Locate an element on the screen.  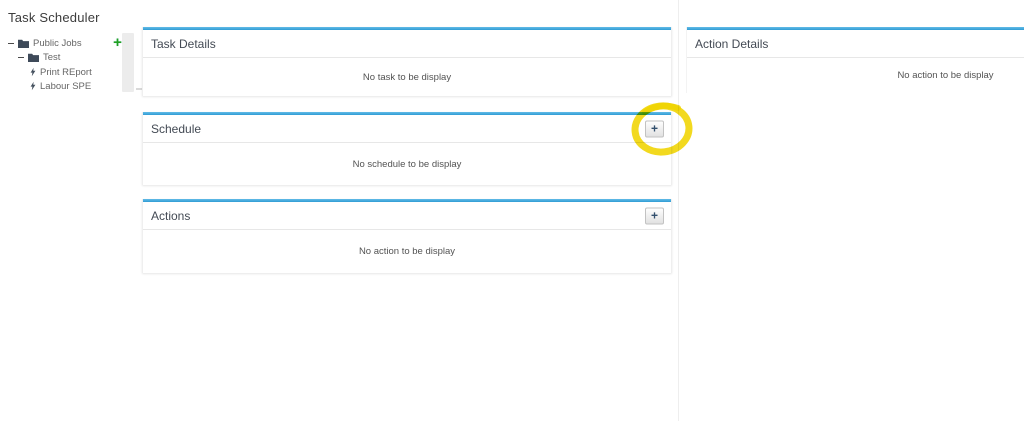
panel-body: No task to be display is located at coordinates (407, 77).